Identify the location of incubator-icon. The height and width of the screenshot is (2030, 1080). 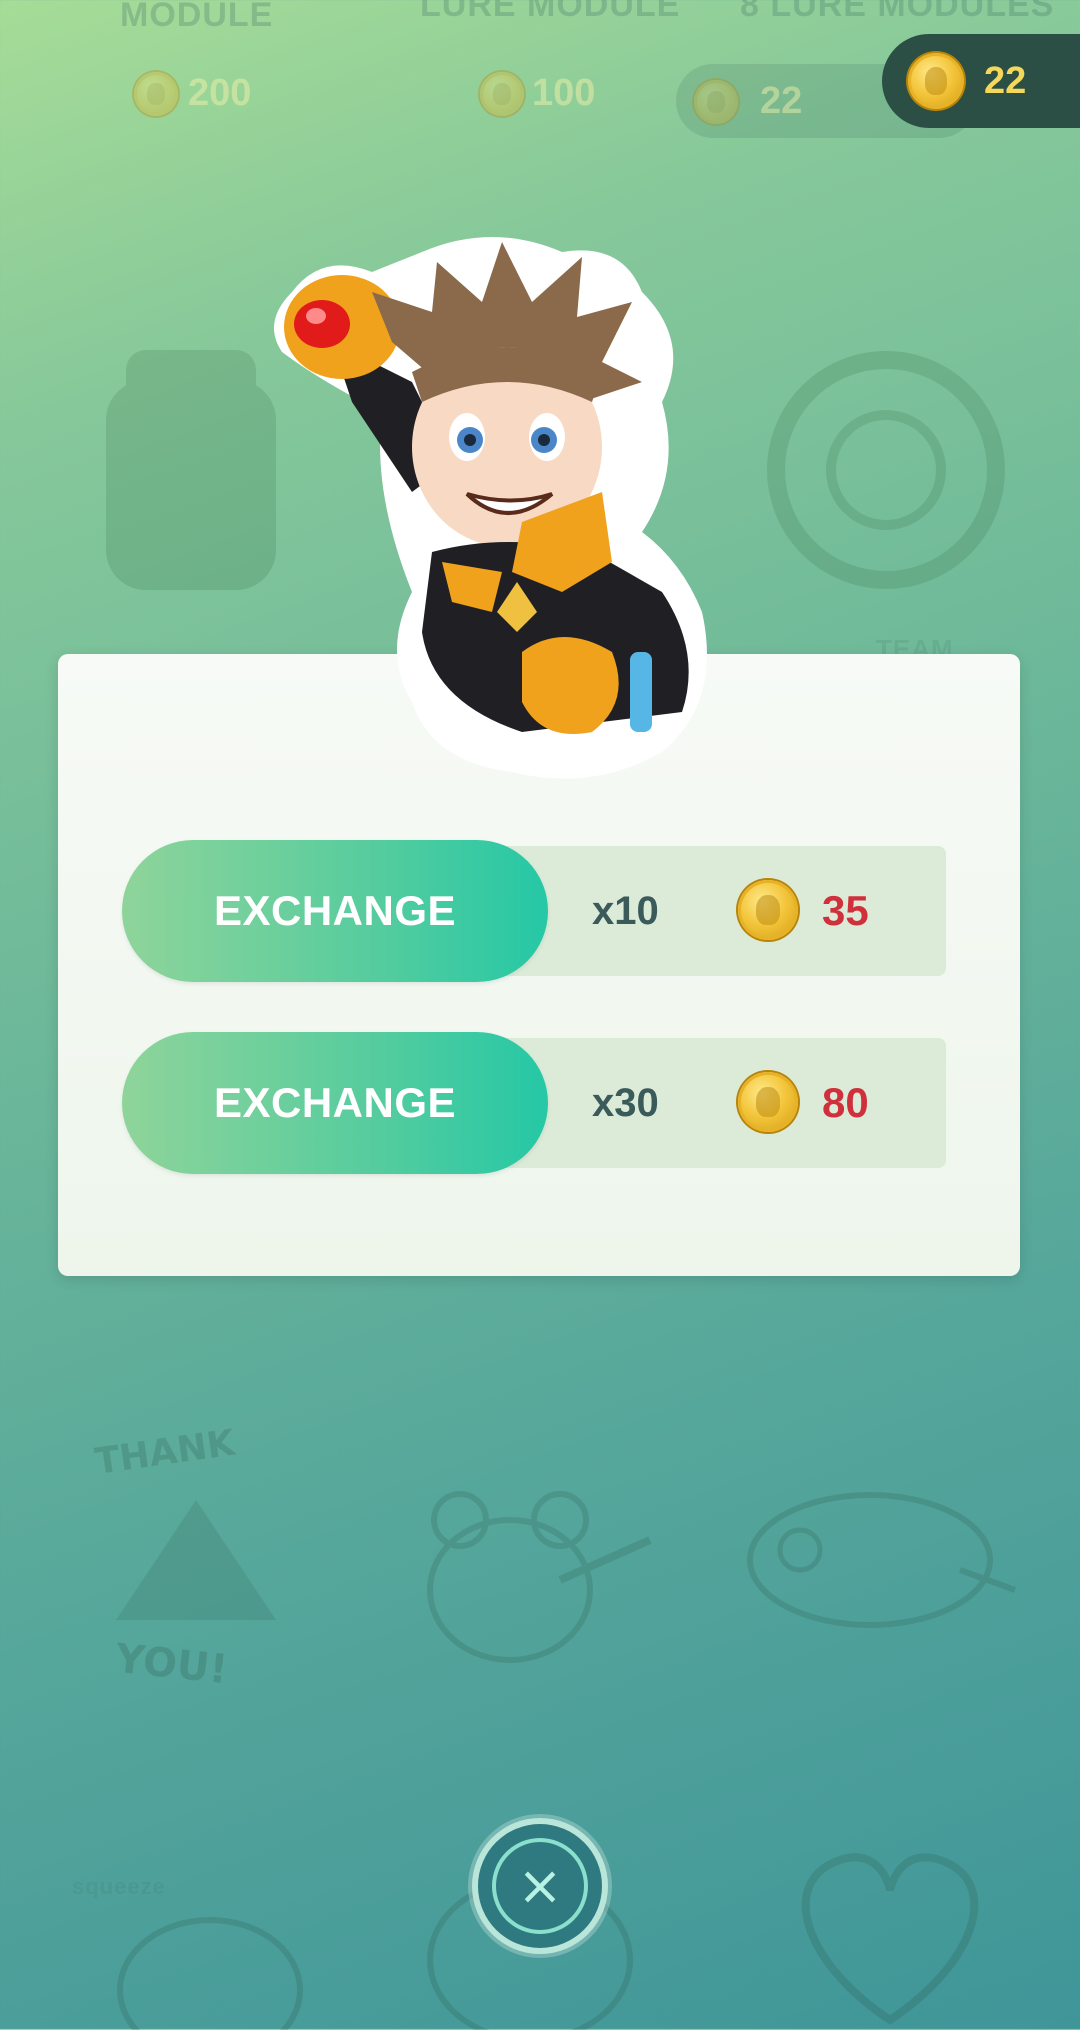
(886, 470).